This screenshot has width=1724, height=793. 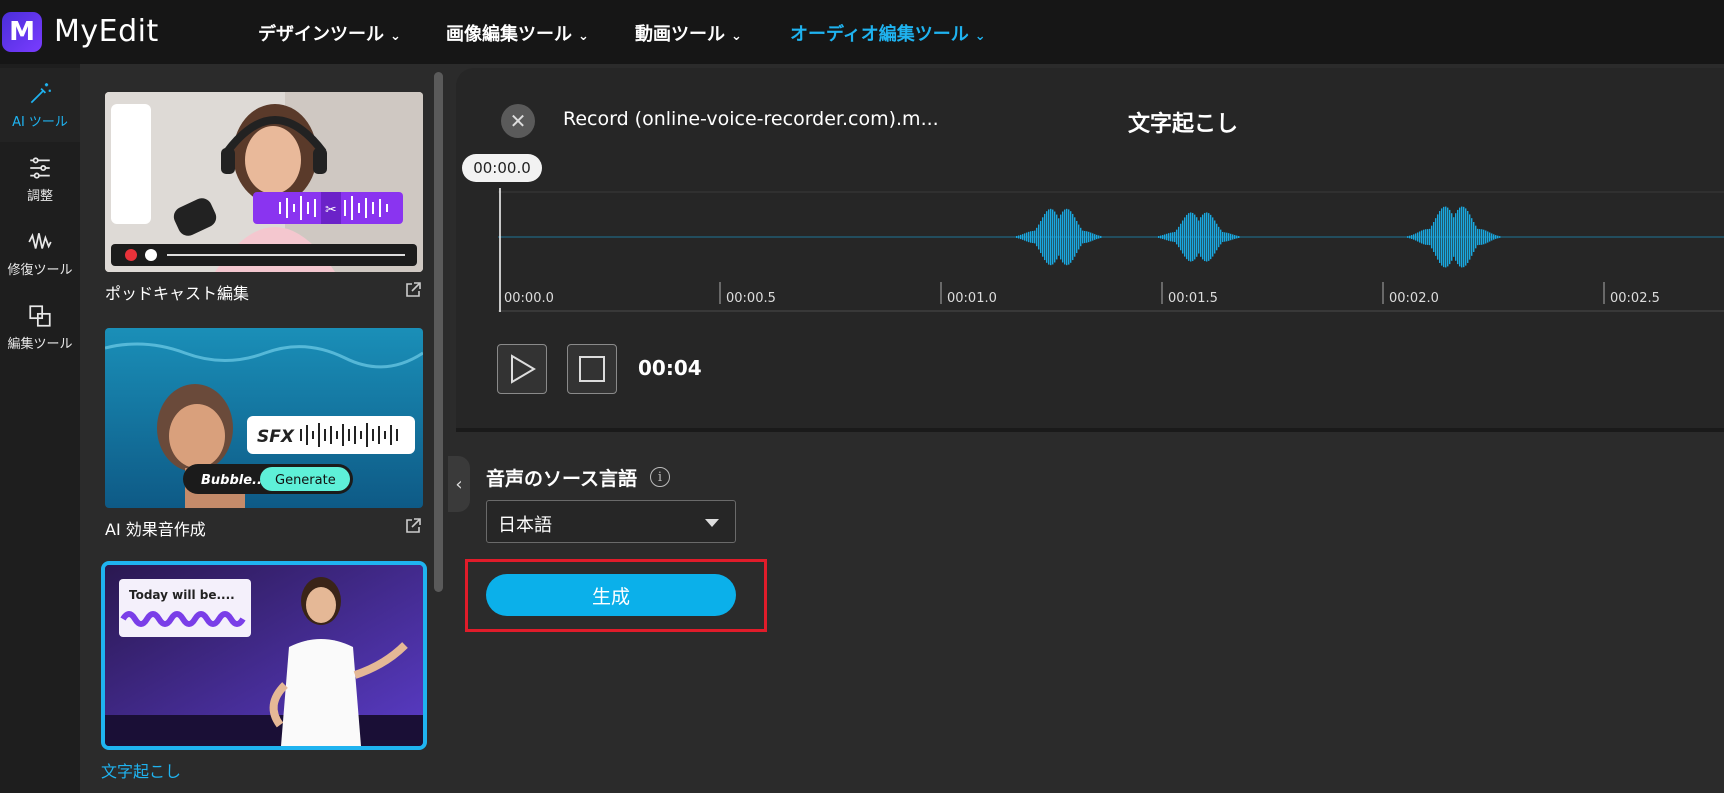 What do you see at coordinates (22, 32) in the screenshot?
I see `myedit-logo: M` at bounding box center [22, 32].